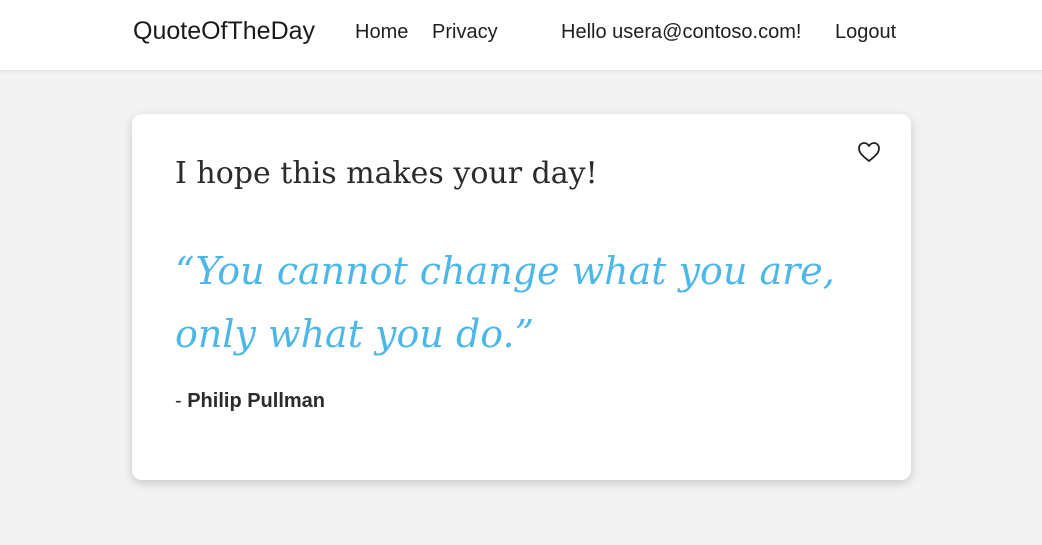  What do you see at coordinates (256, 401) in the screenshot?
I see `author-name: Philip Pullman` at bounding box center [256, 401].